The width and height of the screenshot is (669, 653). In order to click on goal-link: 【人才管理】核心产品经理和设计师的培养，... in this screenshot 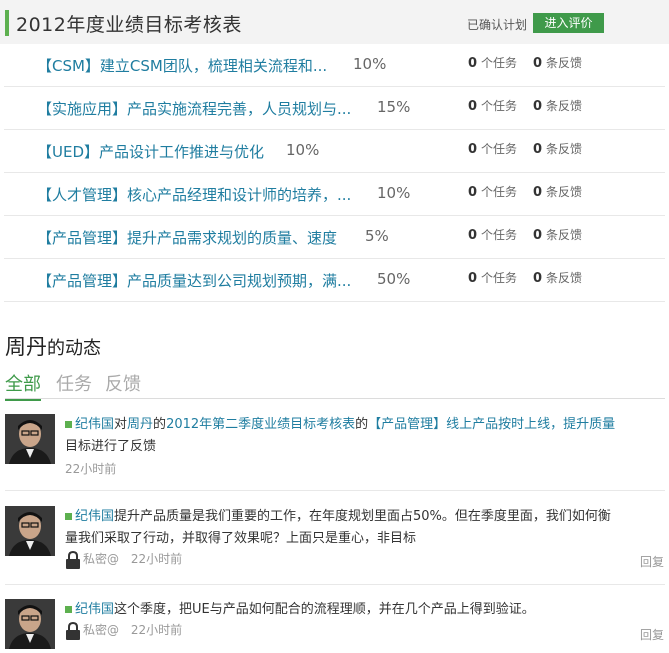, I will do `click(194, 194)`.